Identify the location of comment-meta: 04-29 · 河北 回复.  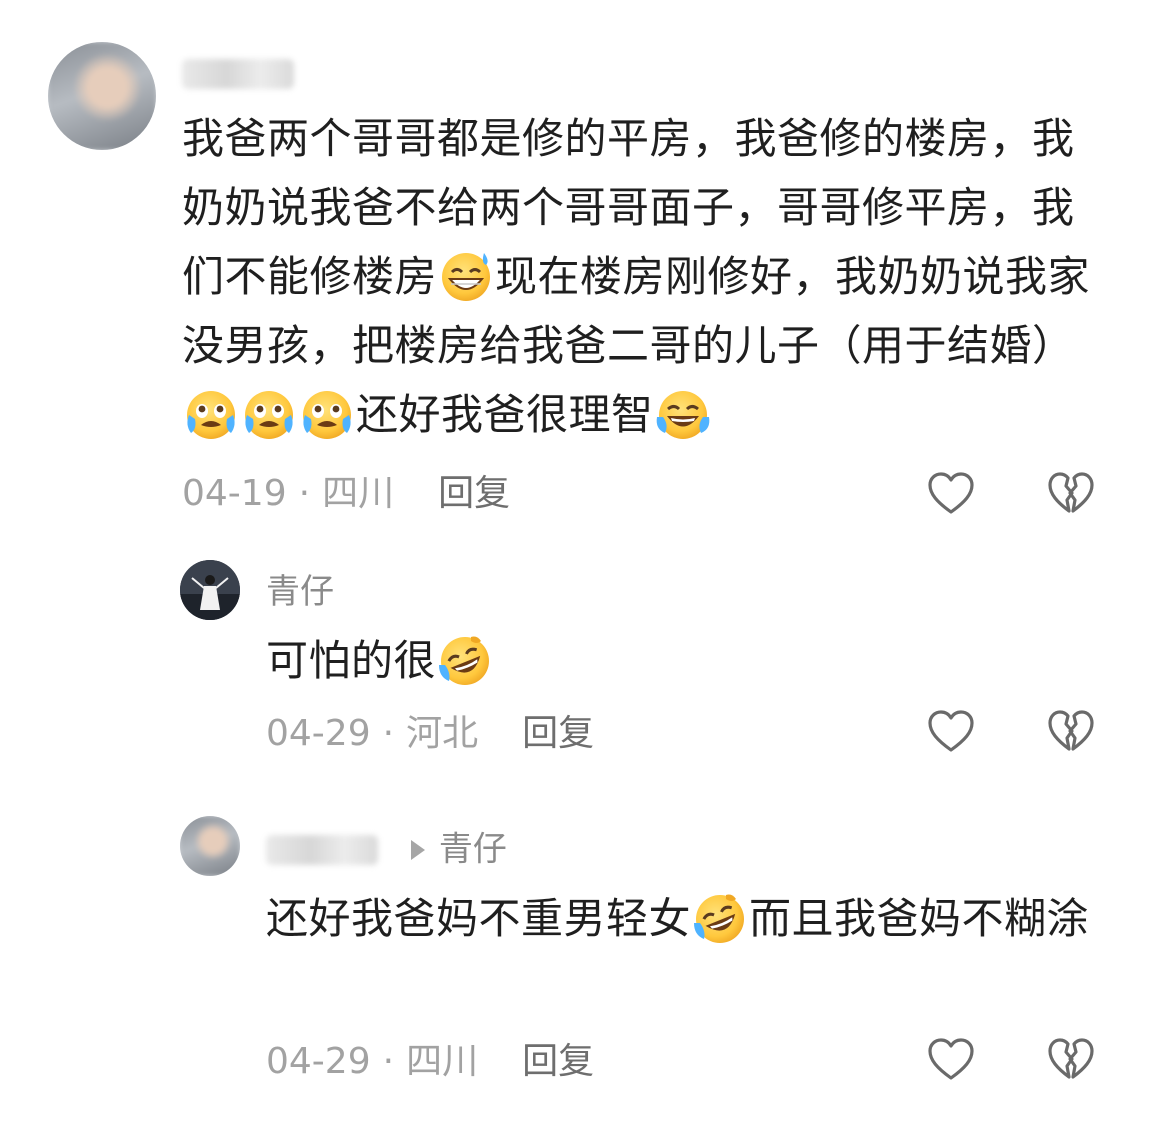
(430, 734).